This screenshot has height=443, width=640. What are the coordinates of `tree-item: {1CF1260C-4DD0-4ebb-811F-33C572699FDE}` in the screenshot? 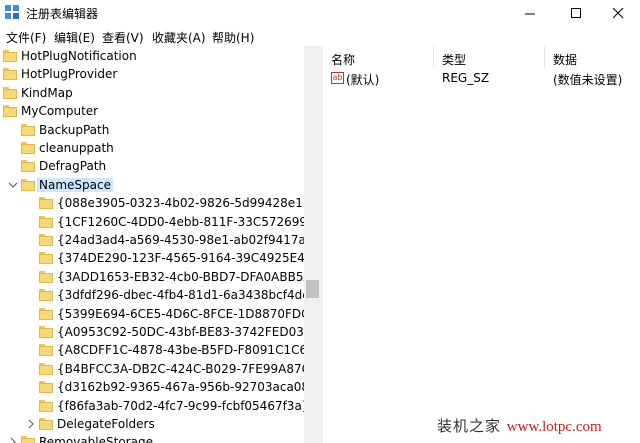 It's located at (152, 223).